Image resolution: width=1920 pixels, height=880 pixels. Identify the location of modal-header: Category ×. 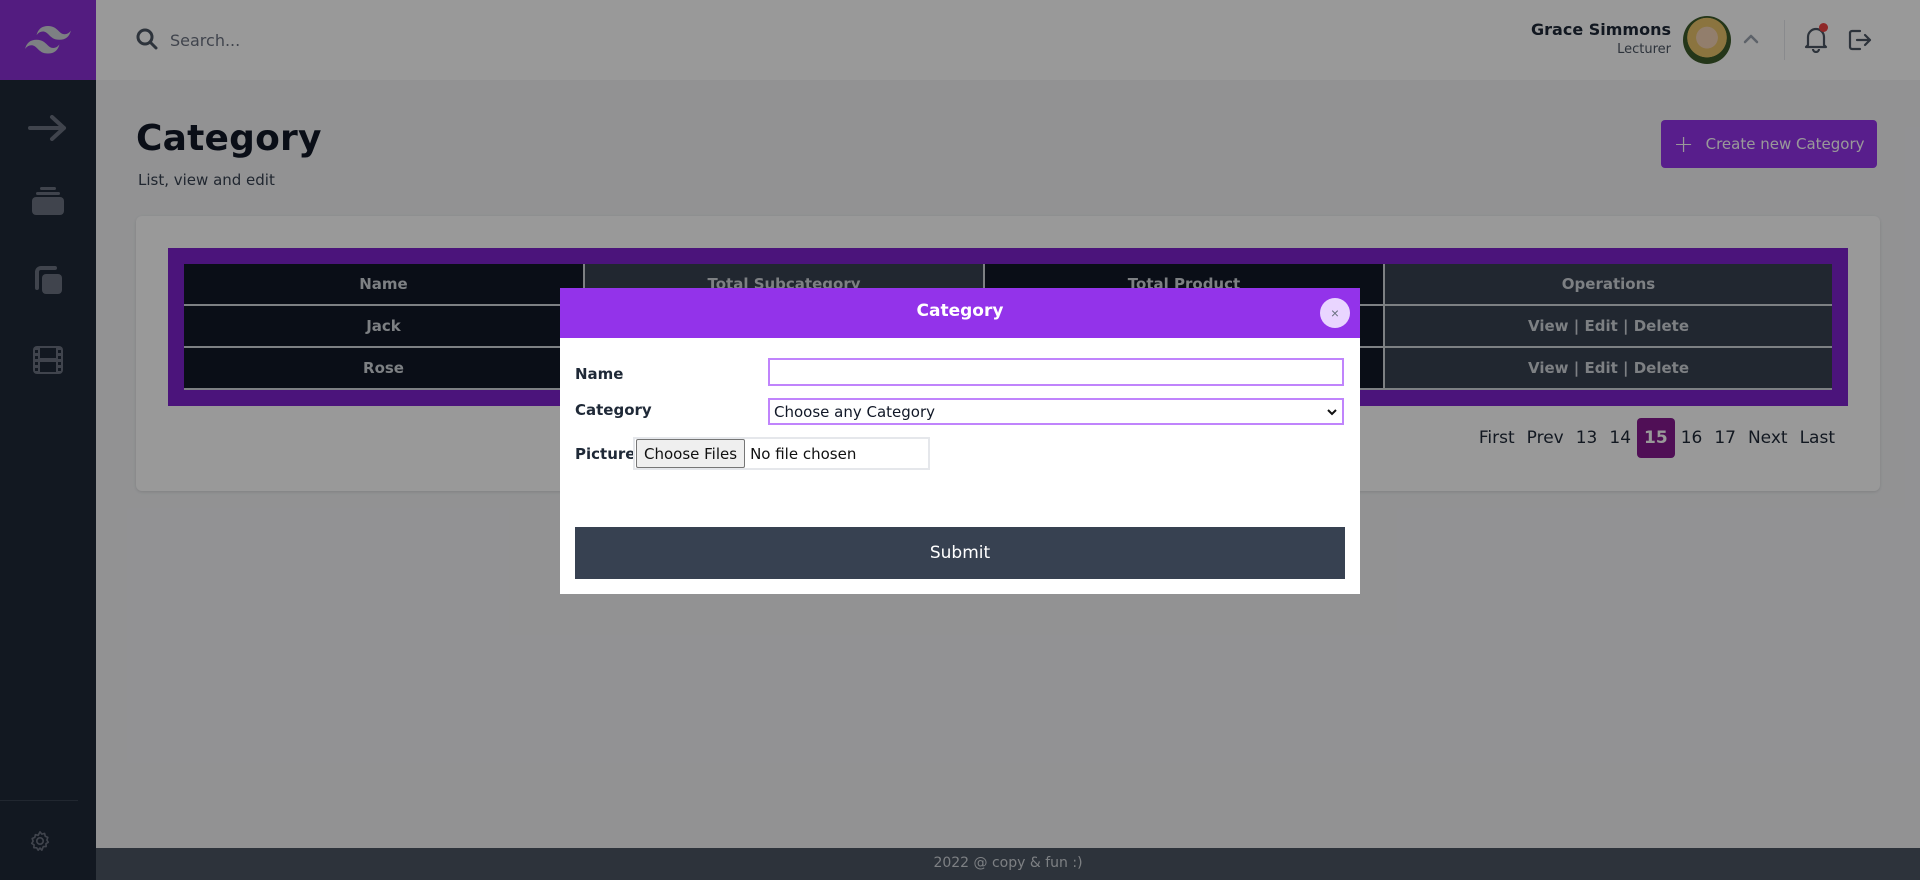
(960, 313).